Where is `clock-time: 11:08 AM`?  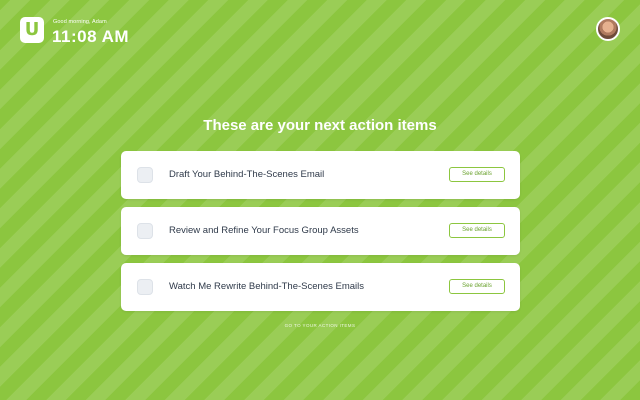
clock-time: 11:08 AM is located at coordinates (91, 36).